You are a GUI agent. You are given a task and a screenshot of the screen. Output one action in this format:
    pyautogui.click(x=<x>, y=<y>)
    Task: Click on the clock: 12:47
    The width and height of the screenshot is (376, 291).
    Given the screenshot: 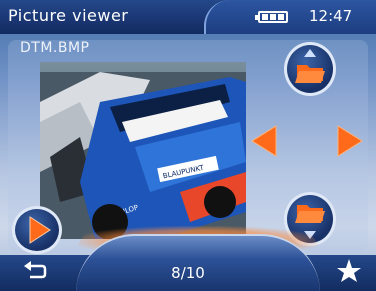 What is the action you would take?
    pyautogui.click(x=331, y=16)
    